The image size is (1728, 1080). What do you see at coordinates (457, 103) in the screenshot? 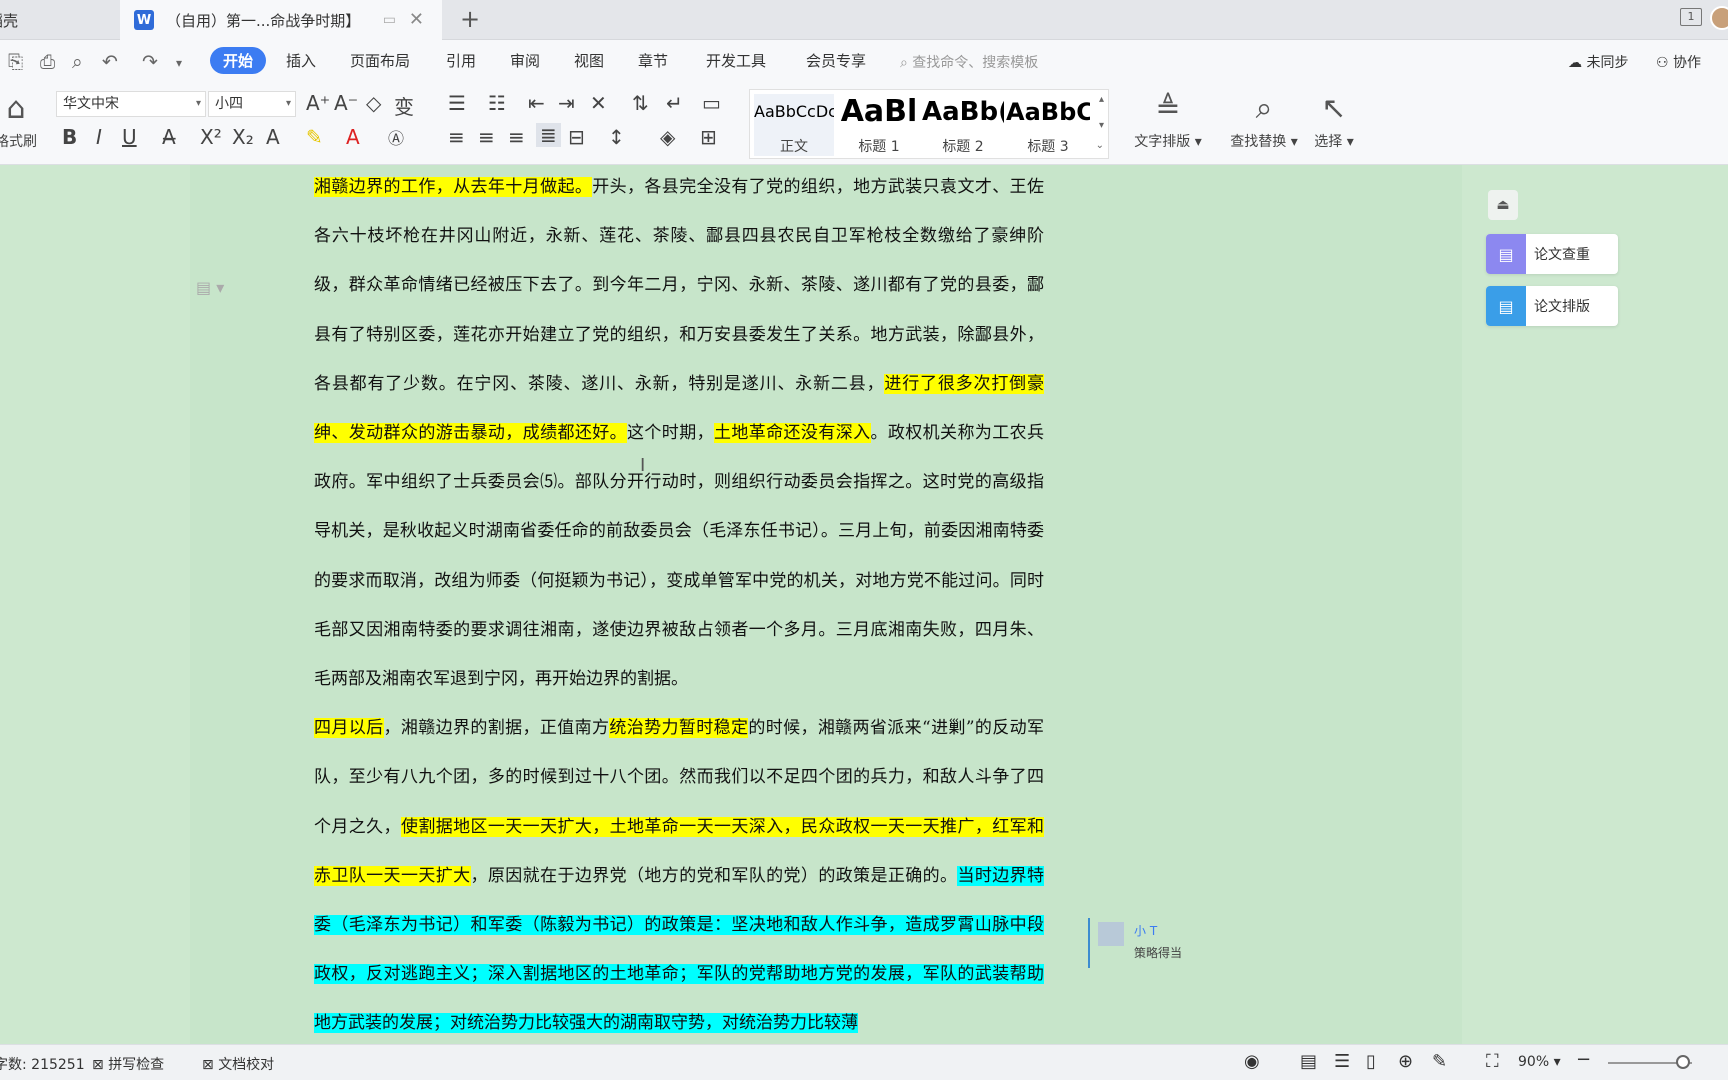
I see `bullets-icon: ☰` at bounding box center [457, 103].